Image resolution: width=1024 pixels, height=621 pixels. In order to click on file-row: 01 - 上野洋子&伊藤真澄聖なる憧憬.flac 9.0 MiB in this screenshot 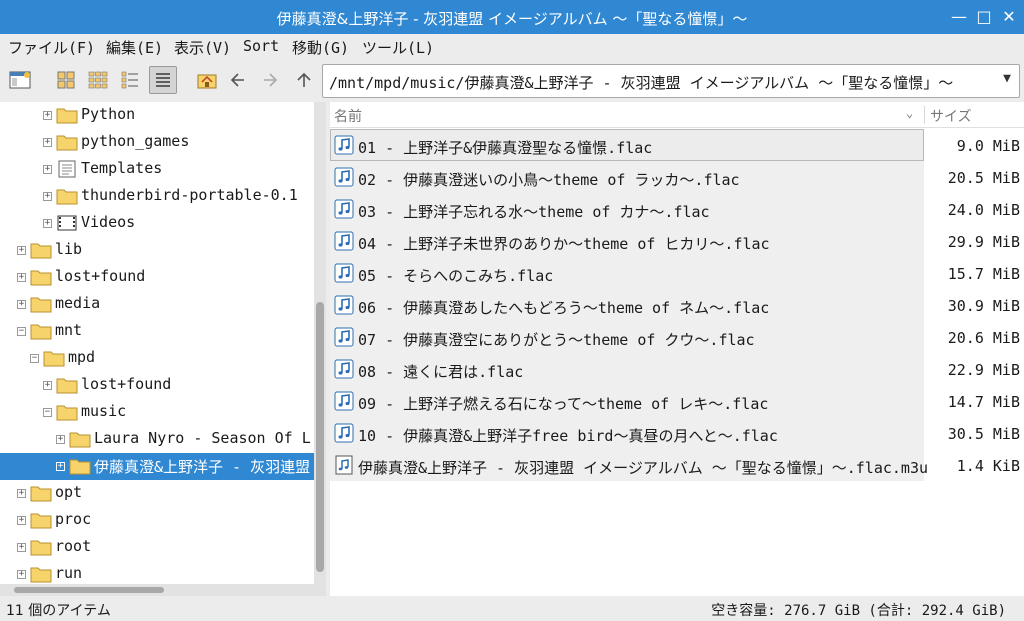, I will do `click(677, 145)`.